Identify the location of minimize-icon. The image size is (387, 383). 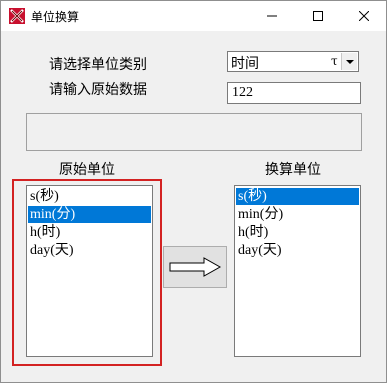
(272, 16).